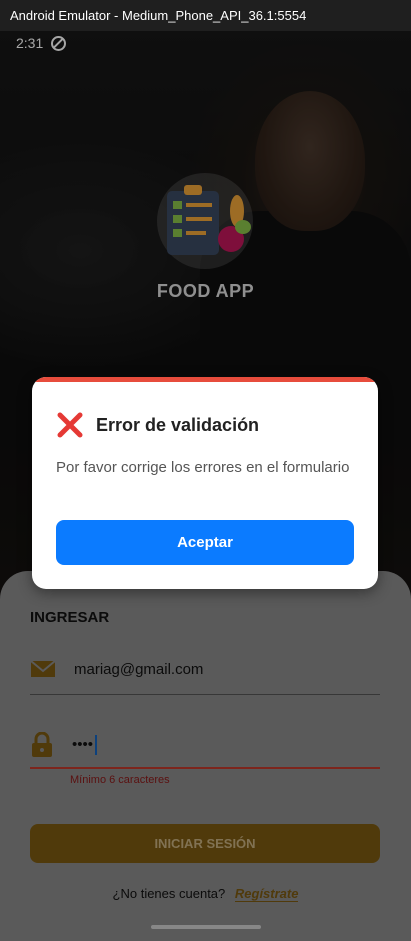  Describe the element at coordinates (70, 425) in the screenshot. I see `error-x-icon` at that location.